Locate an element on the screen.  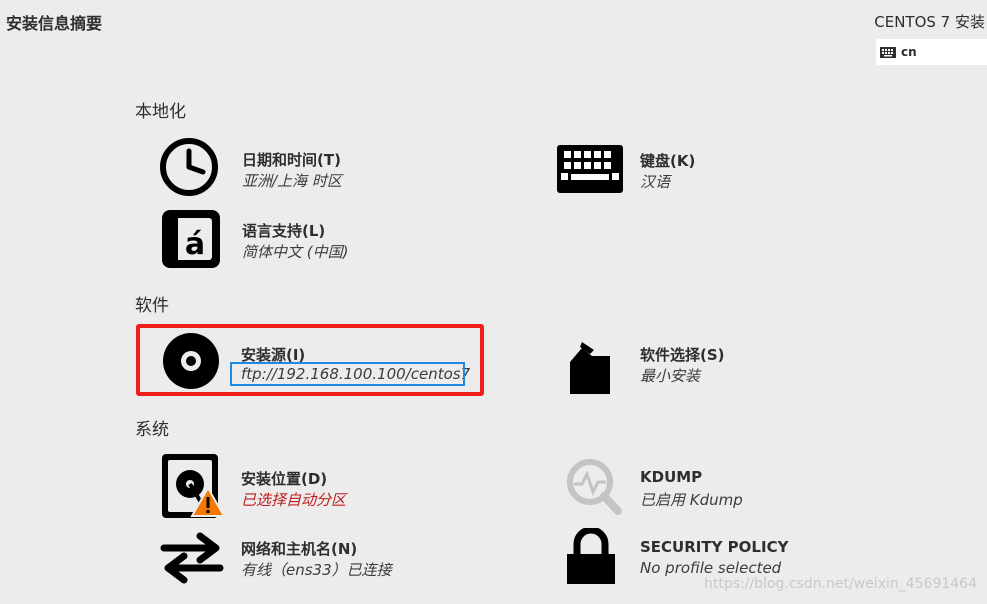
package-icon is located at coordinates (590, 368).